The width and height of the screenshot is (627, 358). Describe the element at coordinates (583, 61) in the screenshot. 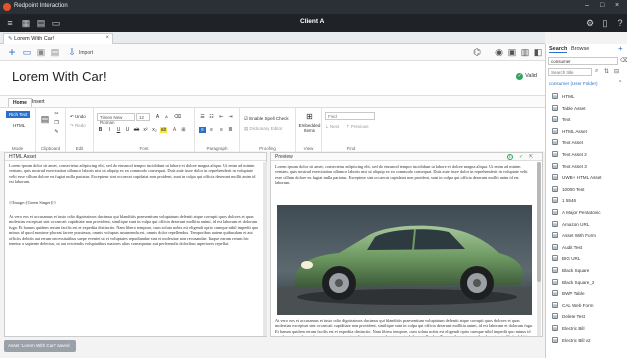

I see `search-input` at that location.